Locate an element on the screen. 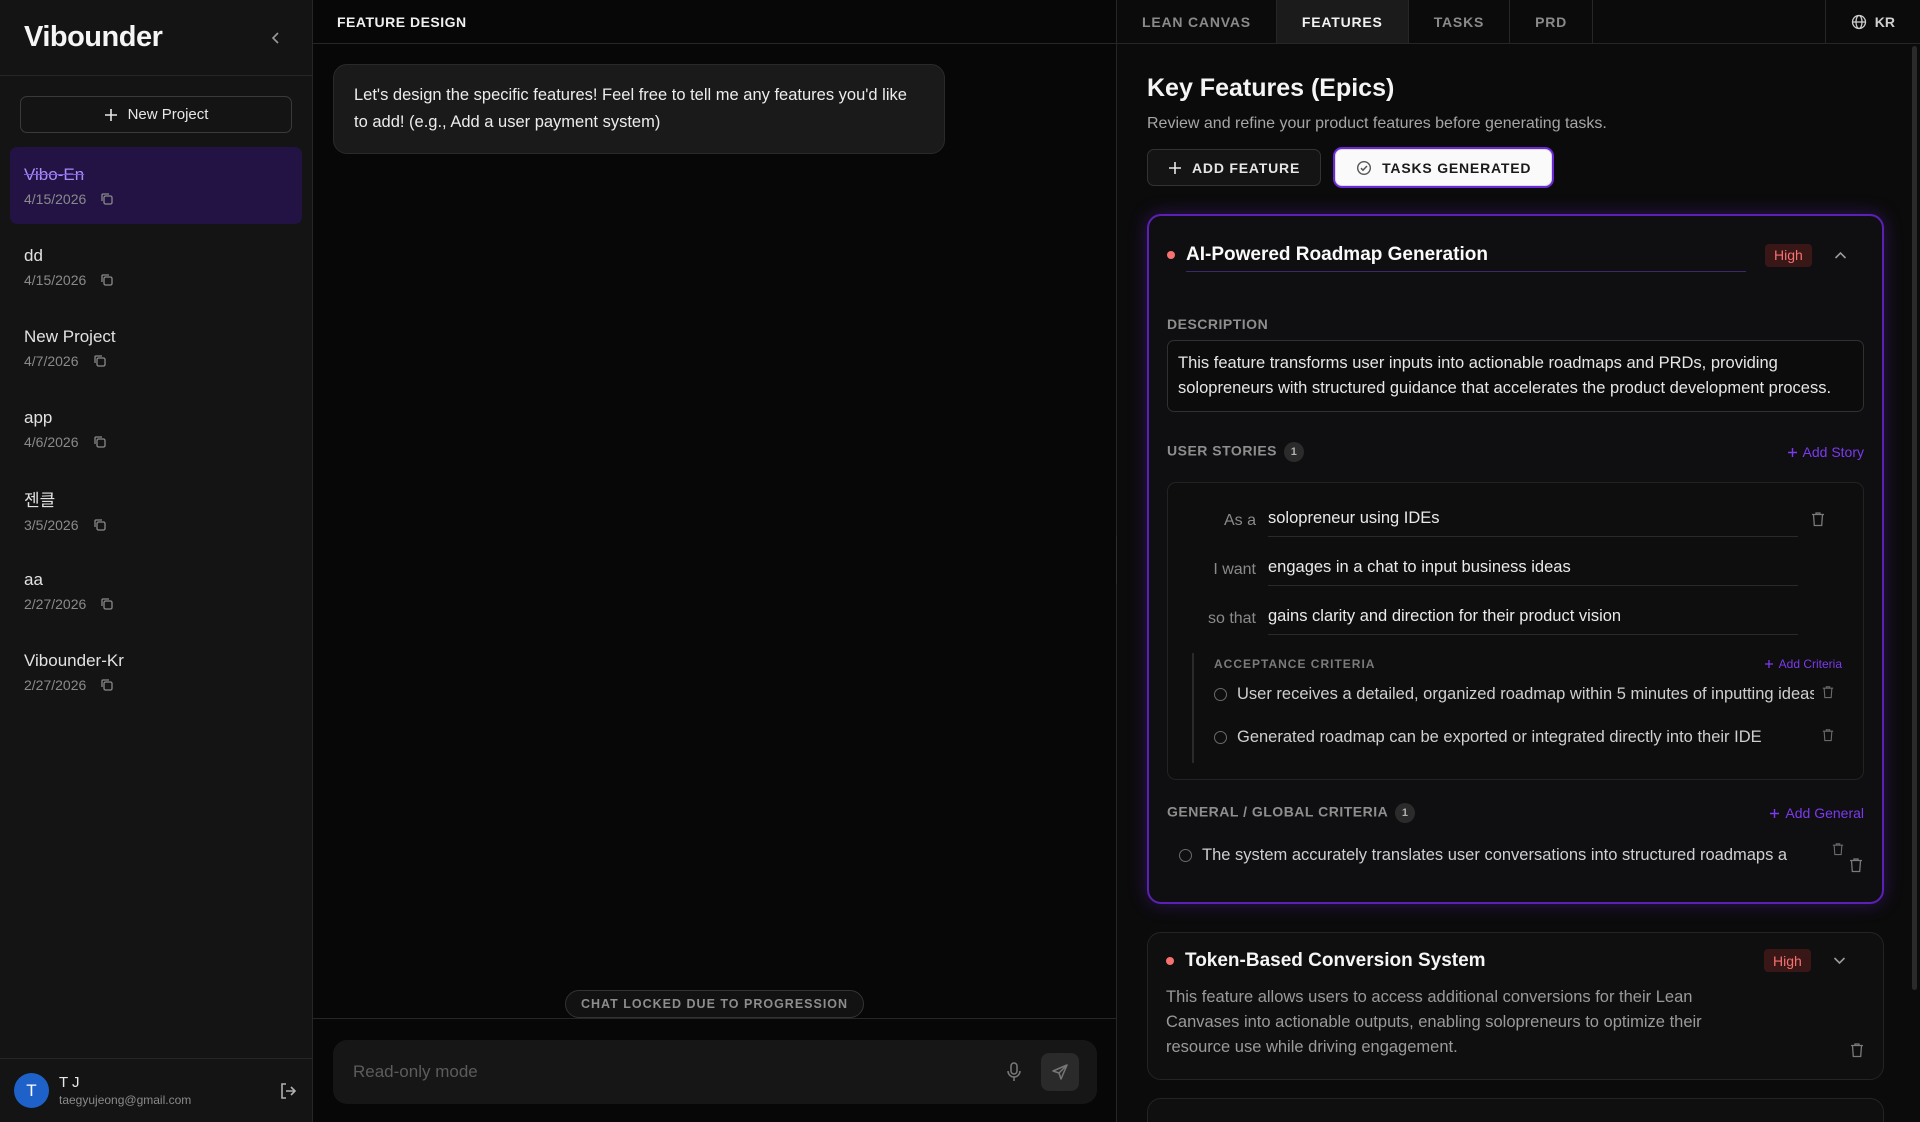 This screenshot has width=1920, height=1122. general-criteria-count: 1 is located at coordinates (1405, 813).